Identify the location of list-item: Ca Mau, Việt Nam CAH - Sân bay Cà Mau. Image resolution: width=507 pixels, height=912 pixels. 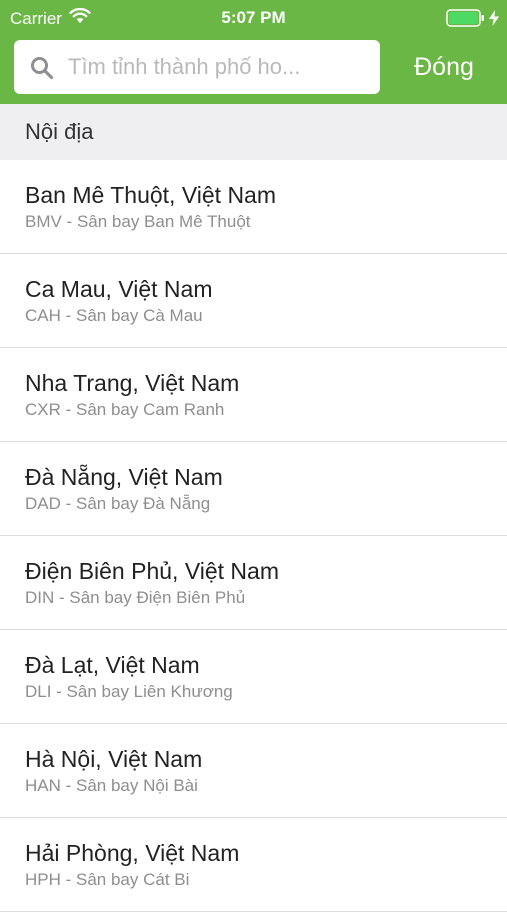
(253, 301).